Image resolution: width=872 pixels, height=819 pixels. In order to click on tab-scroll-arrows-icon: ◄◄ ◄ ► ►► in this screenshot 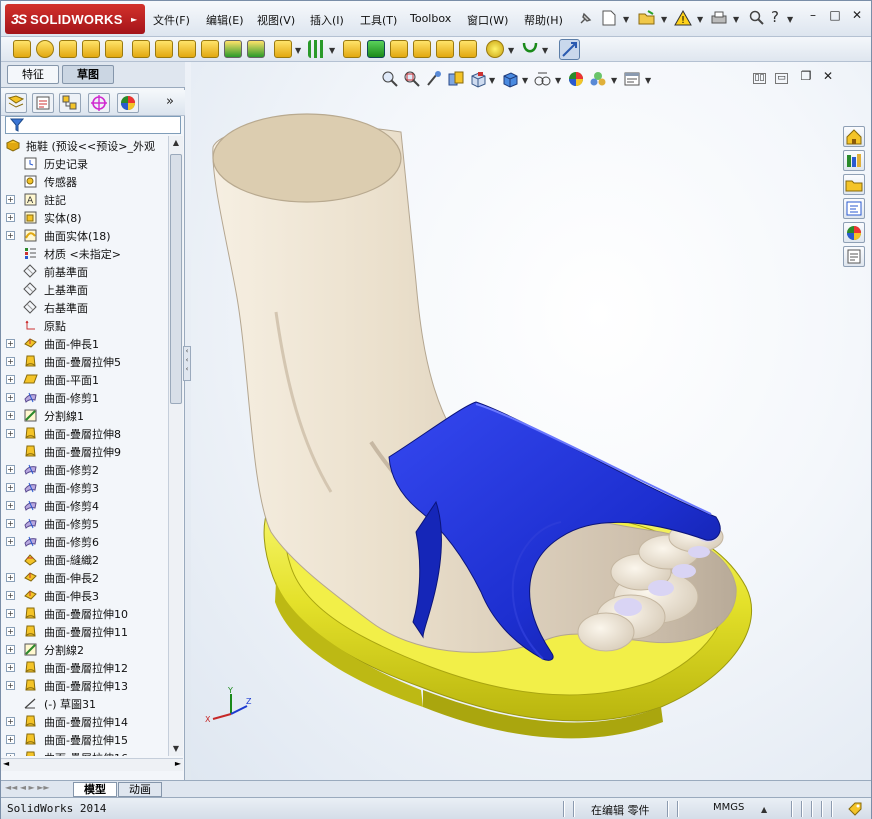, I will do `click(27, 787)`.